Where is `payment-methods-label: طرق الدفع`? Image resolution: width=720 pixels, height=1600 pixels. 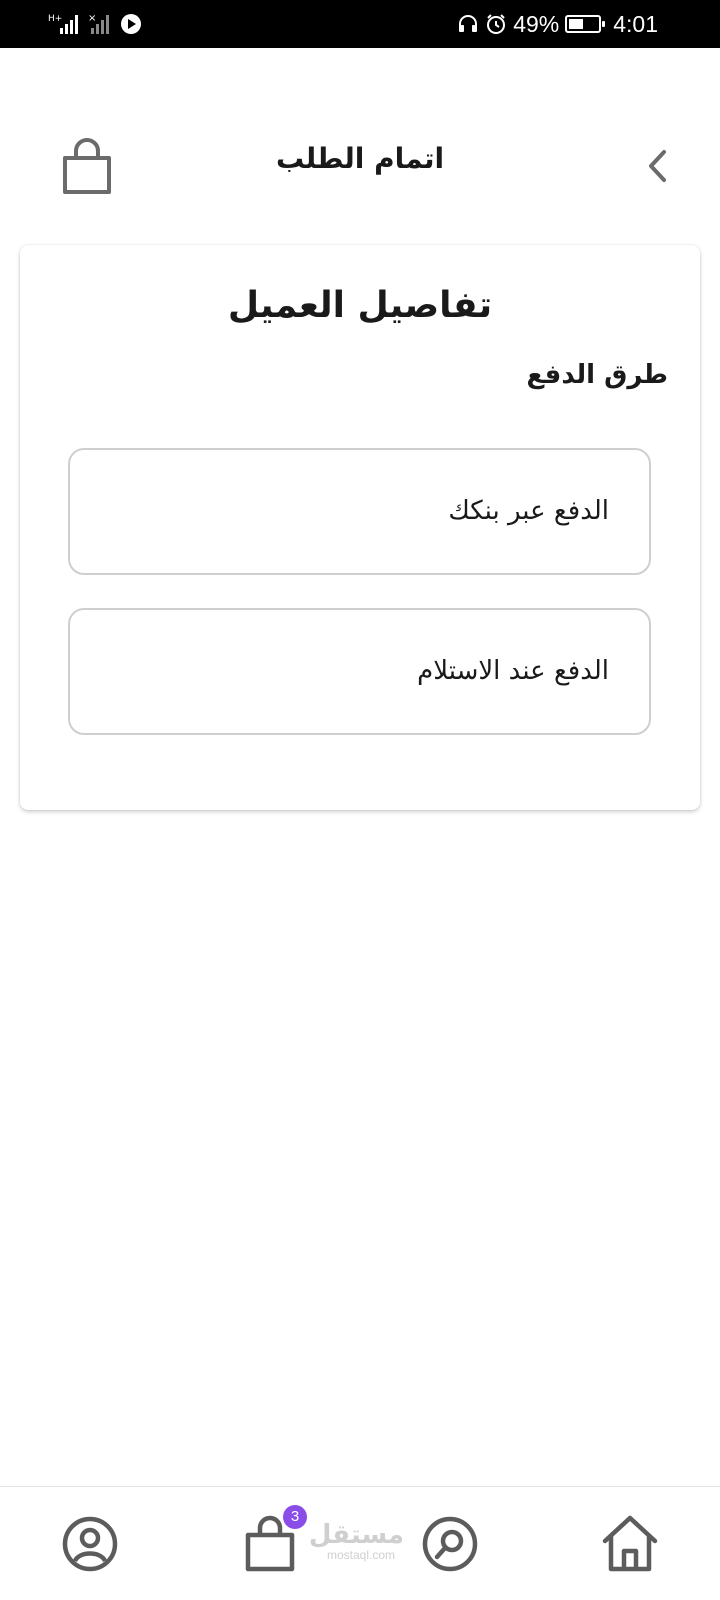 payment-methods-label: طرق الدفع is located at coordinates (597, 375).